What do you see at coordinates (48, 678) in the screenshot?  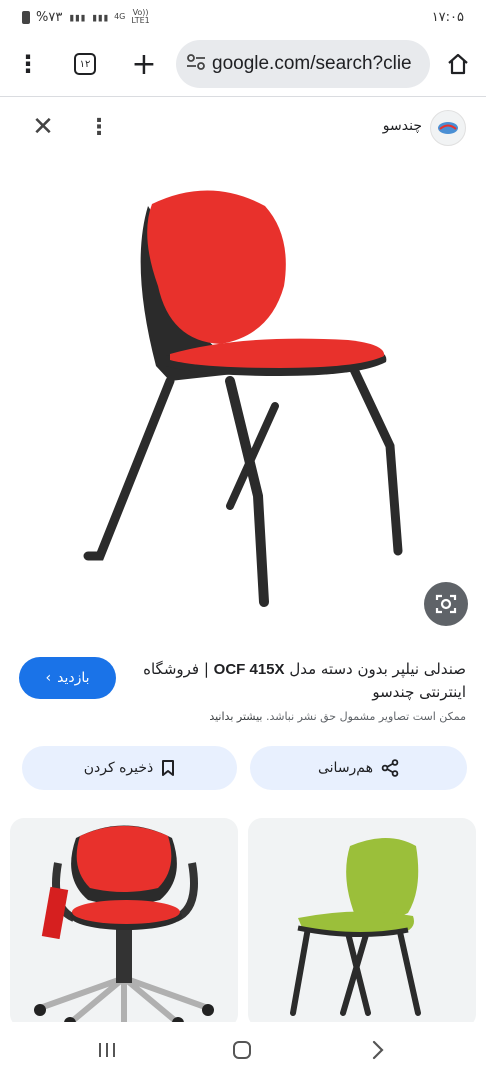 I see `chevron-left-icon: ‹` at bounding box center [48, 678].